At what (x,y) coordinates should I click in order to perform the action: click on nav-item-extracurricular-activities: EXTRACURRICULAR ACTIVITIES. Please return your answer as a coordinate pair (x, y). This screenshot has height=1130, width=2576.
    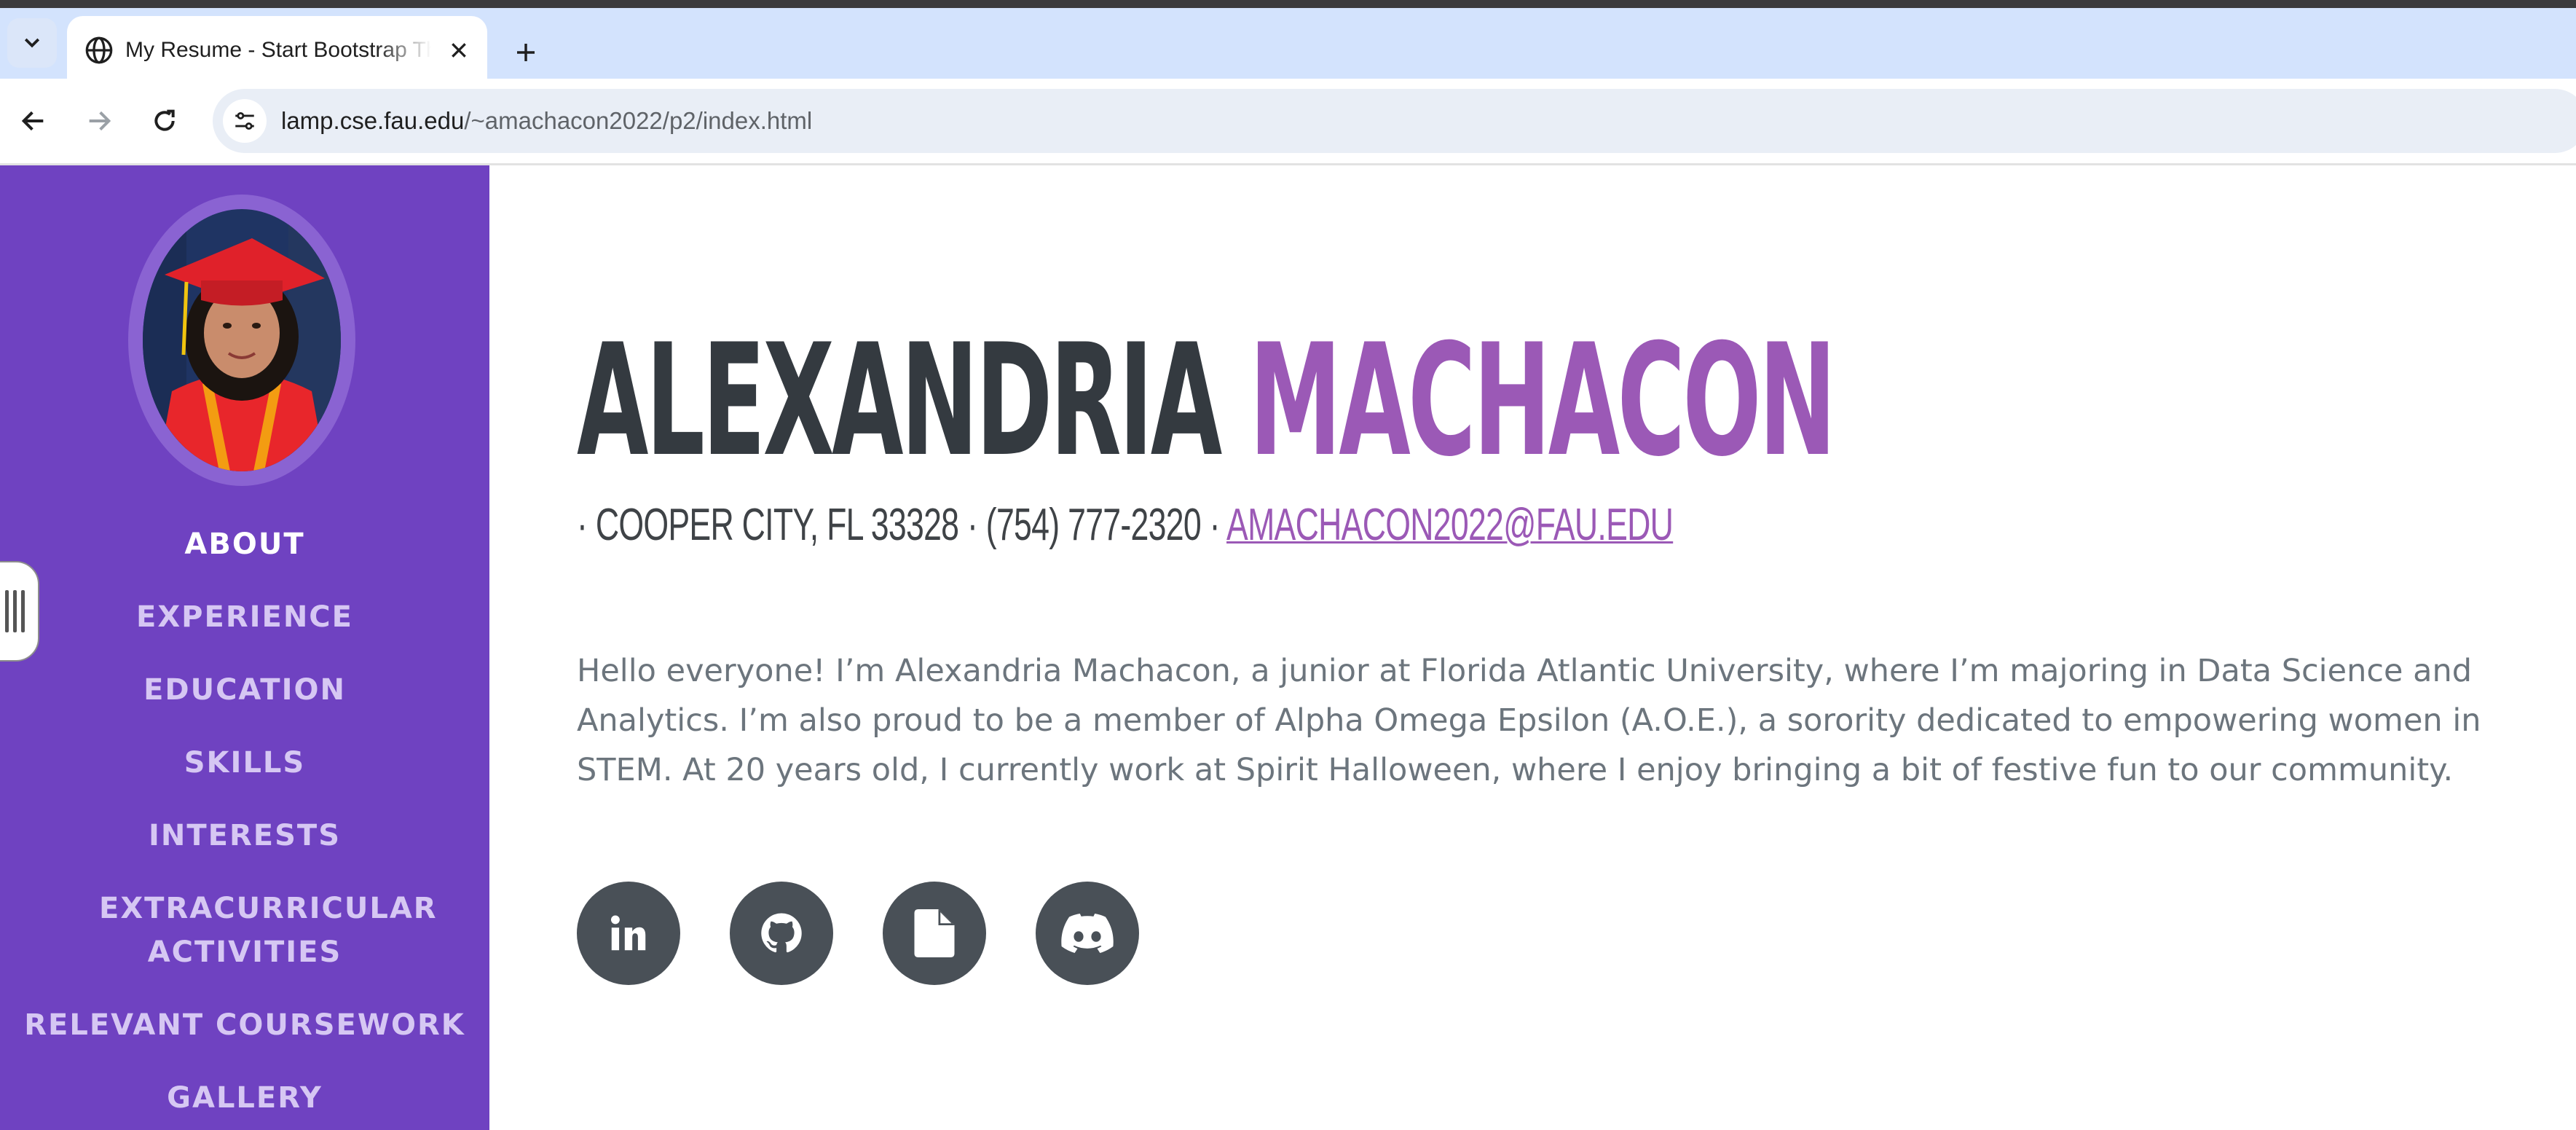
    Looking at the image, I should click on (267, 930).